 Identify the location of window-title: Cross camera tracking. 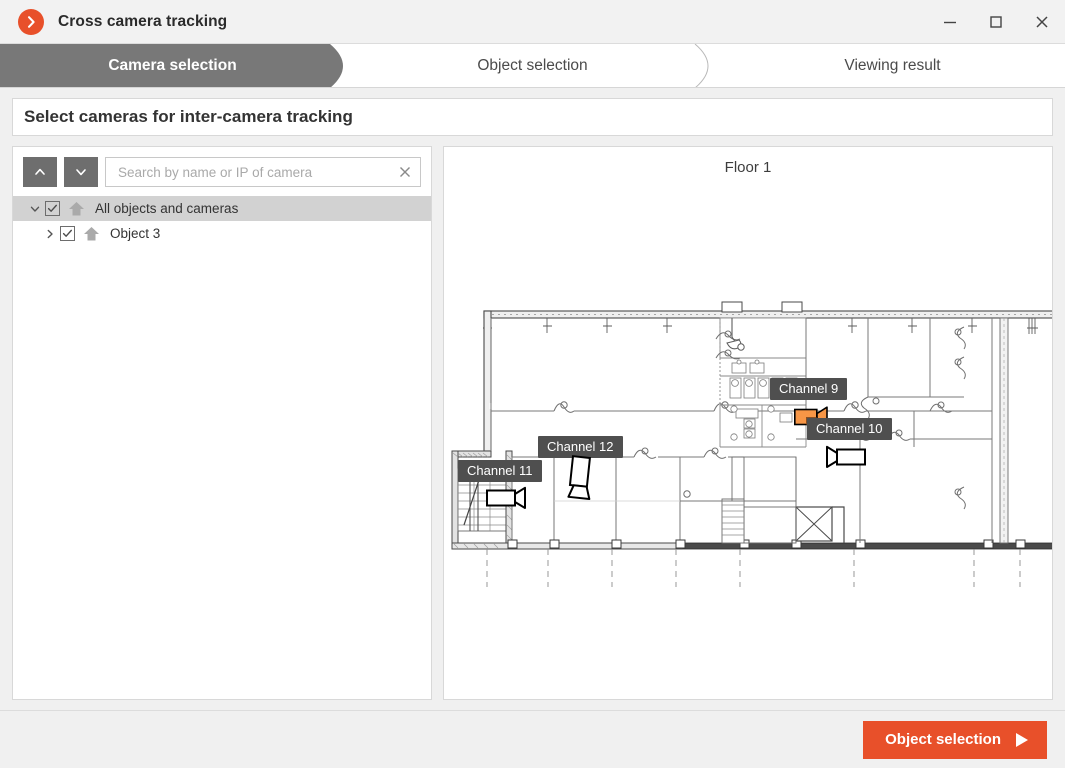
(143, 21).